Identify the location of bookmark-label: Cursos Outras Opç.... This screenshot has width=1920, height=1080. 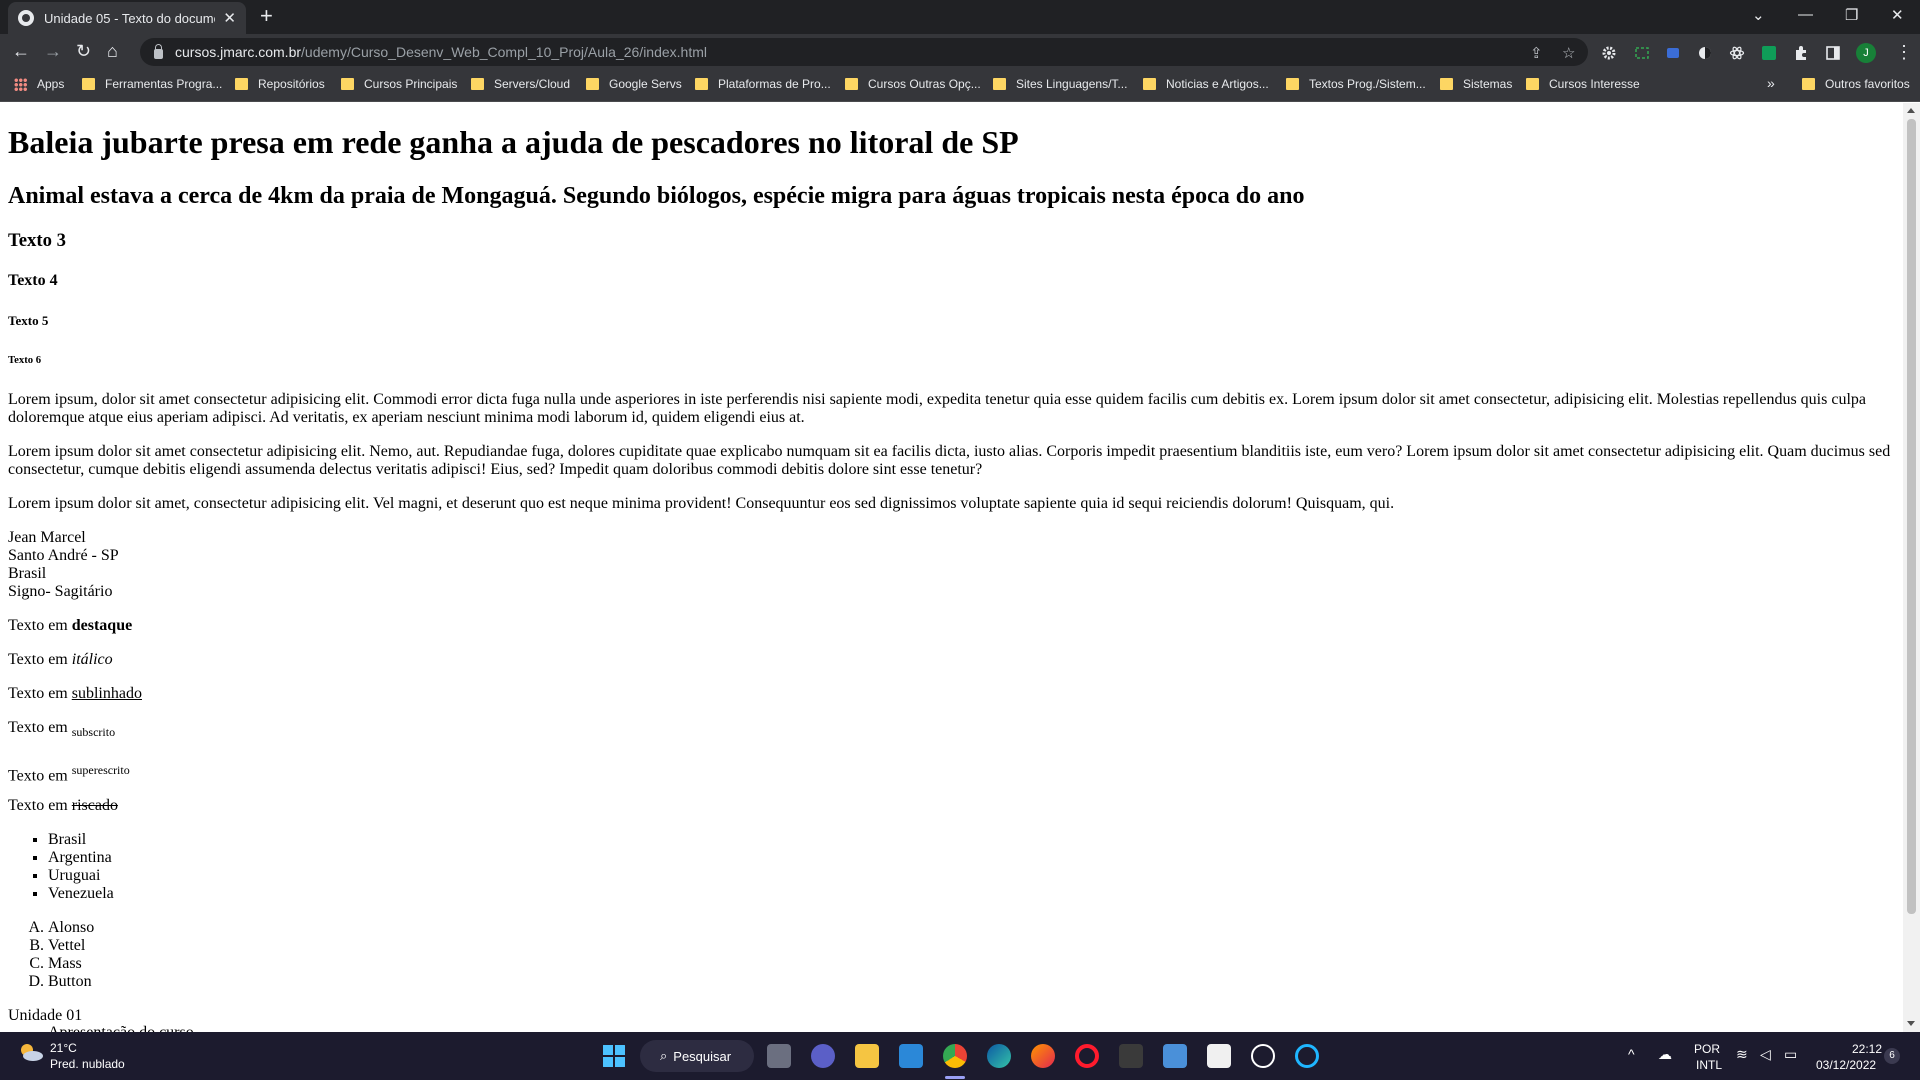
(924, 84).